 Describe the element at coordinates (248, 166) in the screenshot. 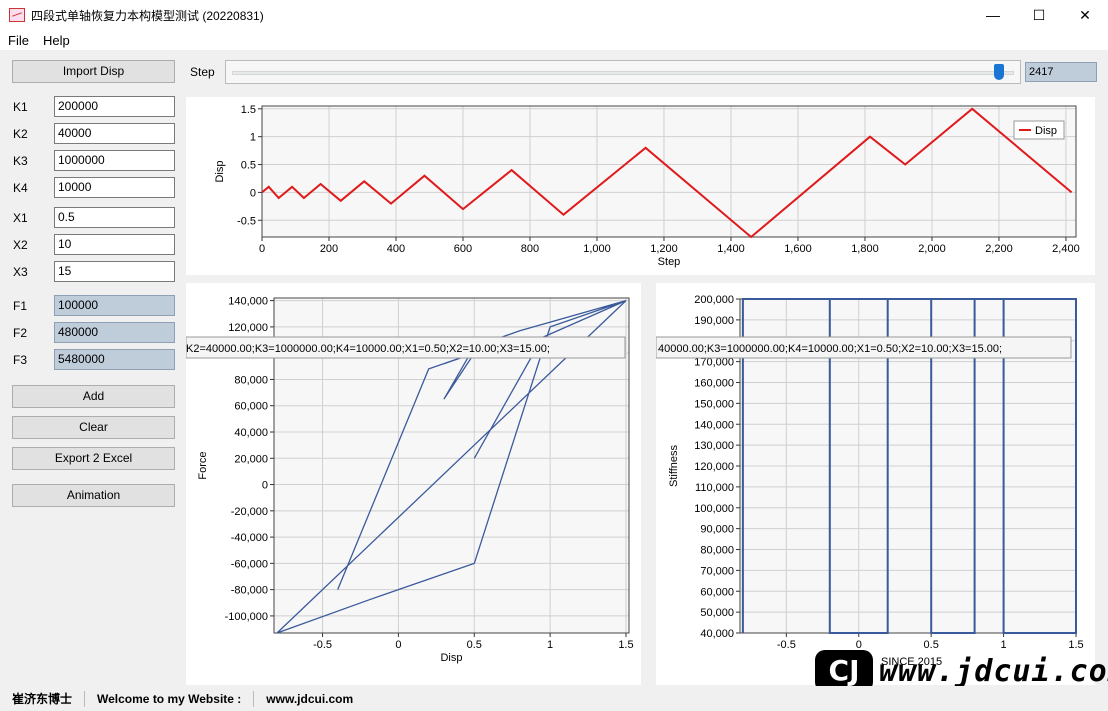

I see `y-tick-label: 0.5` at that location.